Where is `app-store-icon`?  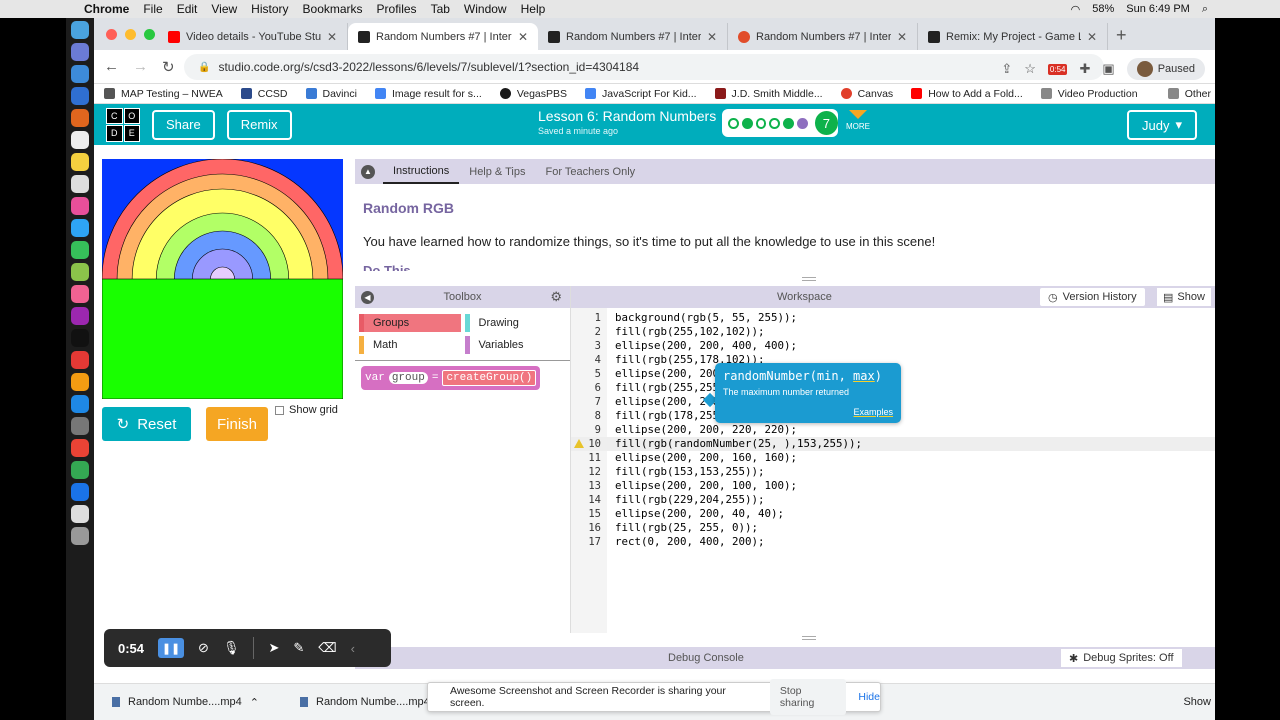 app-store-icon is located at coordinates (80, 96).